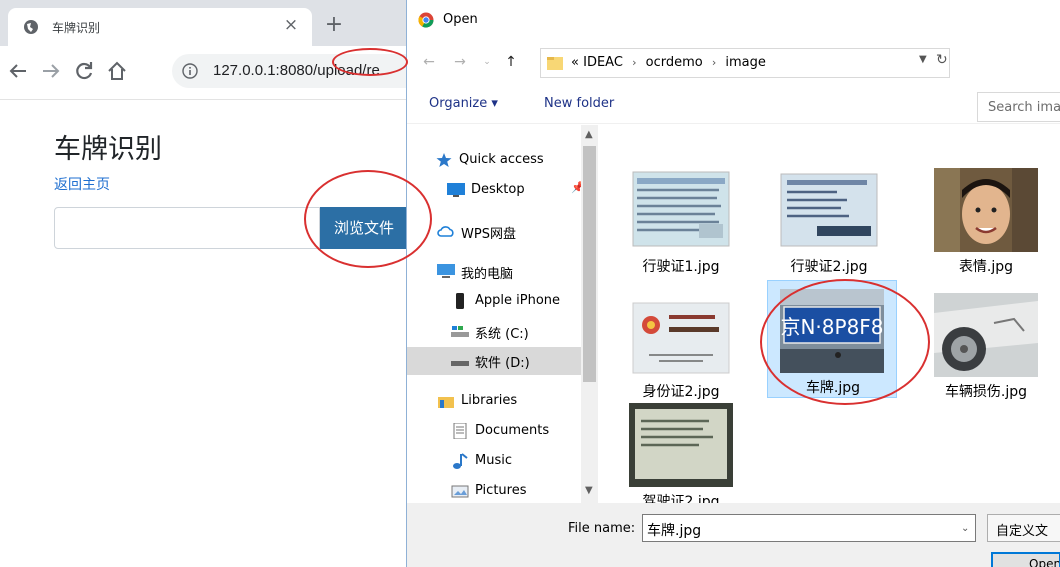 Image resolution: width=1060 pixels, height=567 pixels. I want to click on file-path-input, so click(187, 228).